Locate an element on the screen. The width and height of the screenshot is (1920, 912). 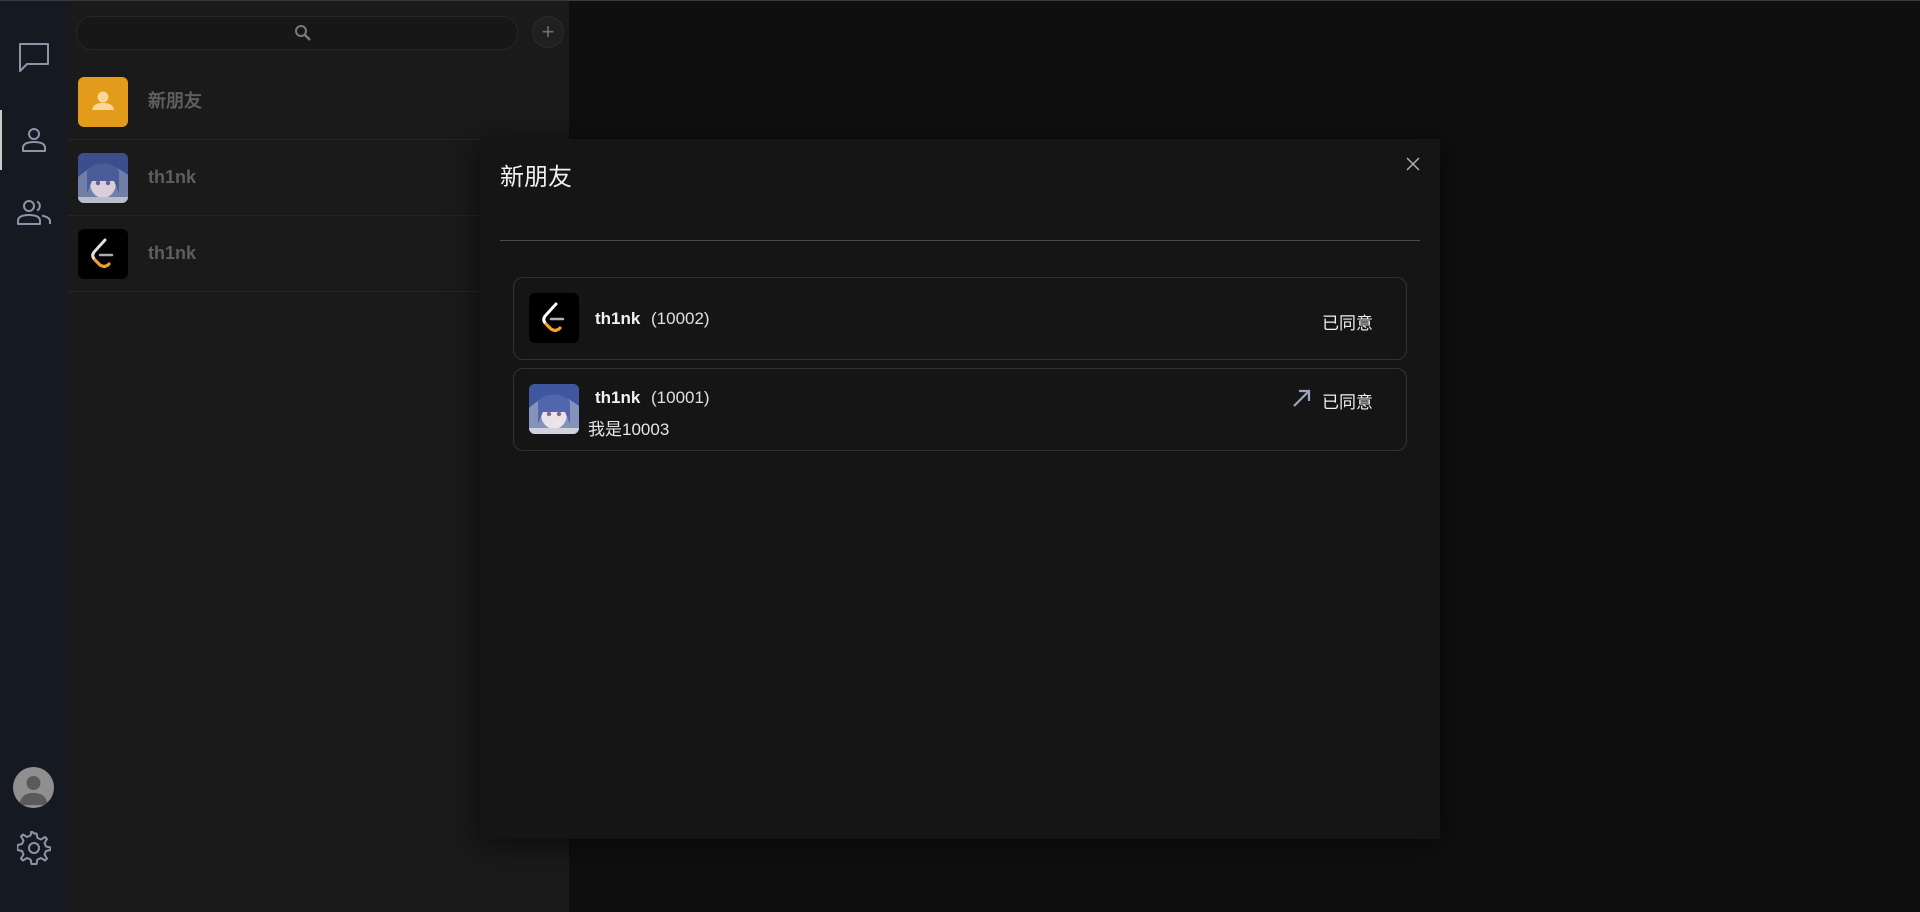
dialog-divider is located at coordinates (960, 240).